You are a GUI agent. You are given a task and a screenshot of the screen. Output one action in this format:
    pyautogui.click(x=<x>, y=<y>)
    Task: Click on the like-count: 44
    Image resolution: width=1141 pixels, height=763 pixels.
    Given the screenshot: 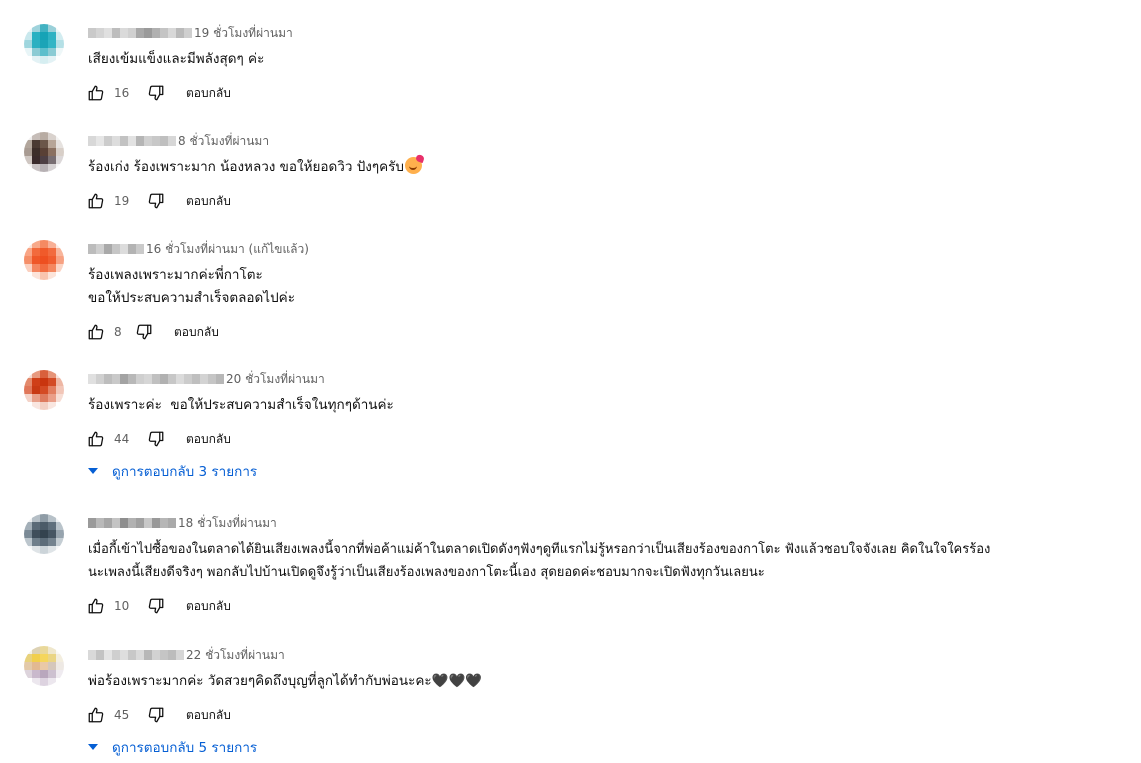 What is the action you would take?
    pyautogui.click(x=122, y=439)
    